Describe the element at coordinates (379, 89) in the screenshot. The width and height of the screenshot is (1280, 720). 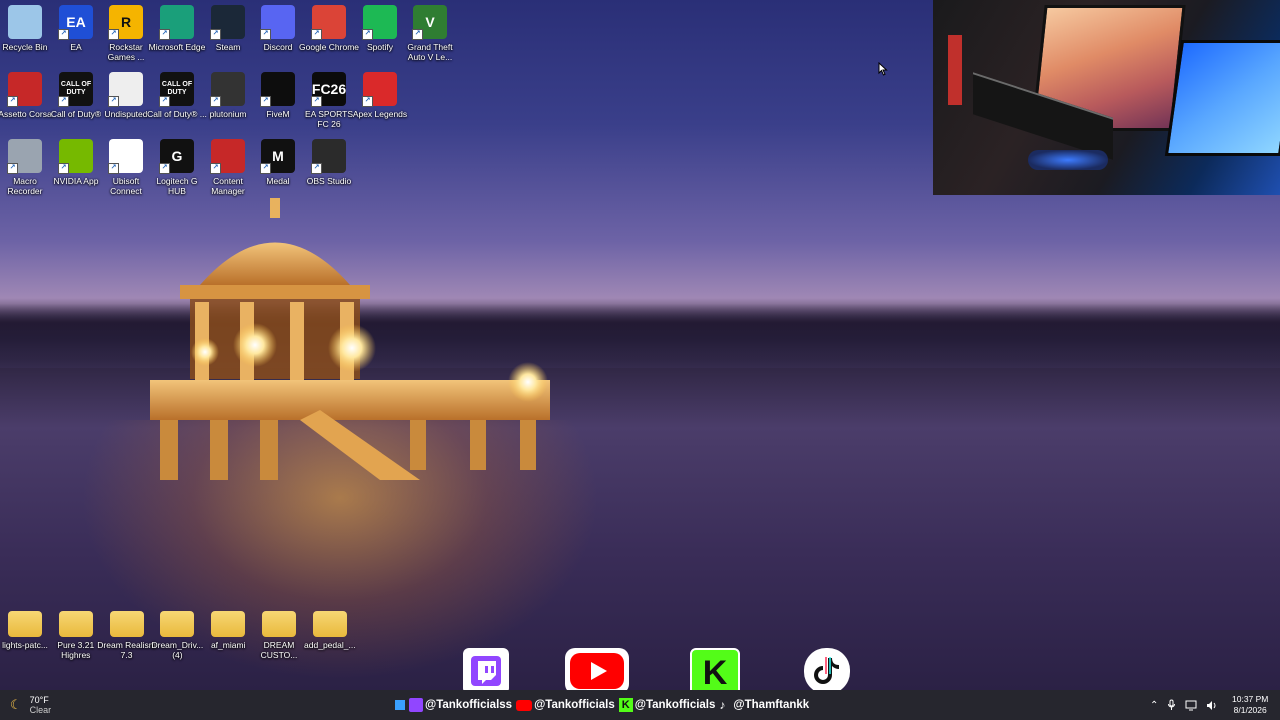
I see `apex-legends-icon: ↗` at that location.